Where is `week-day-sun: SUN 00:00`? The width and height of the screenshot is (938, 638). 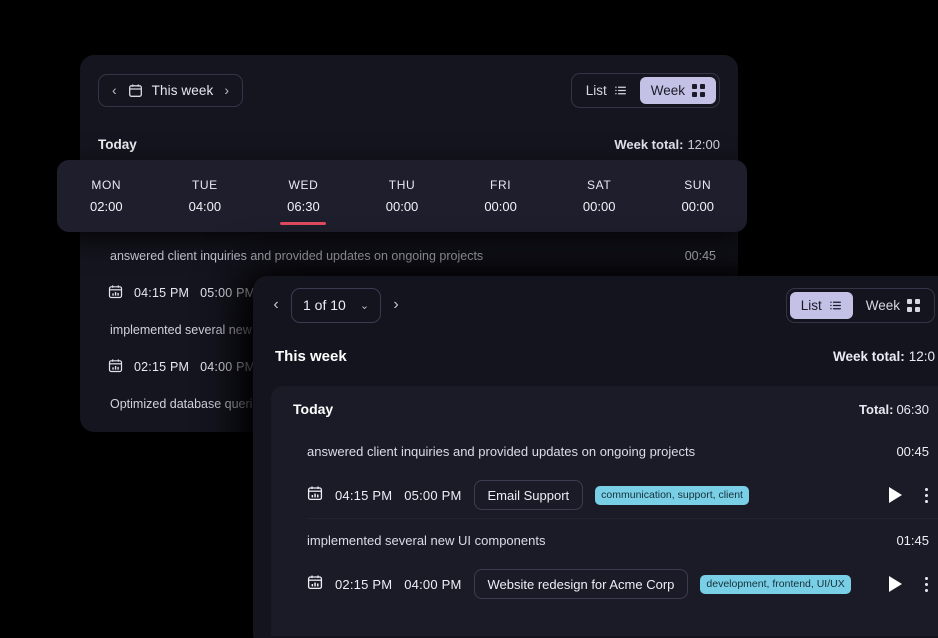 week-day-sun: SUN 00:00 is located at coordinates (697, 196).